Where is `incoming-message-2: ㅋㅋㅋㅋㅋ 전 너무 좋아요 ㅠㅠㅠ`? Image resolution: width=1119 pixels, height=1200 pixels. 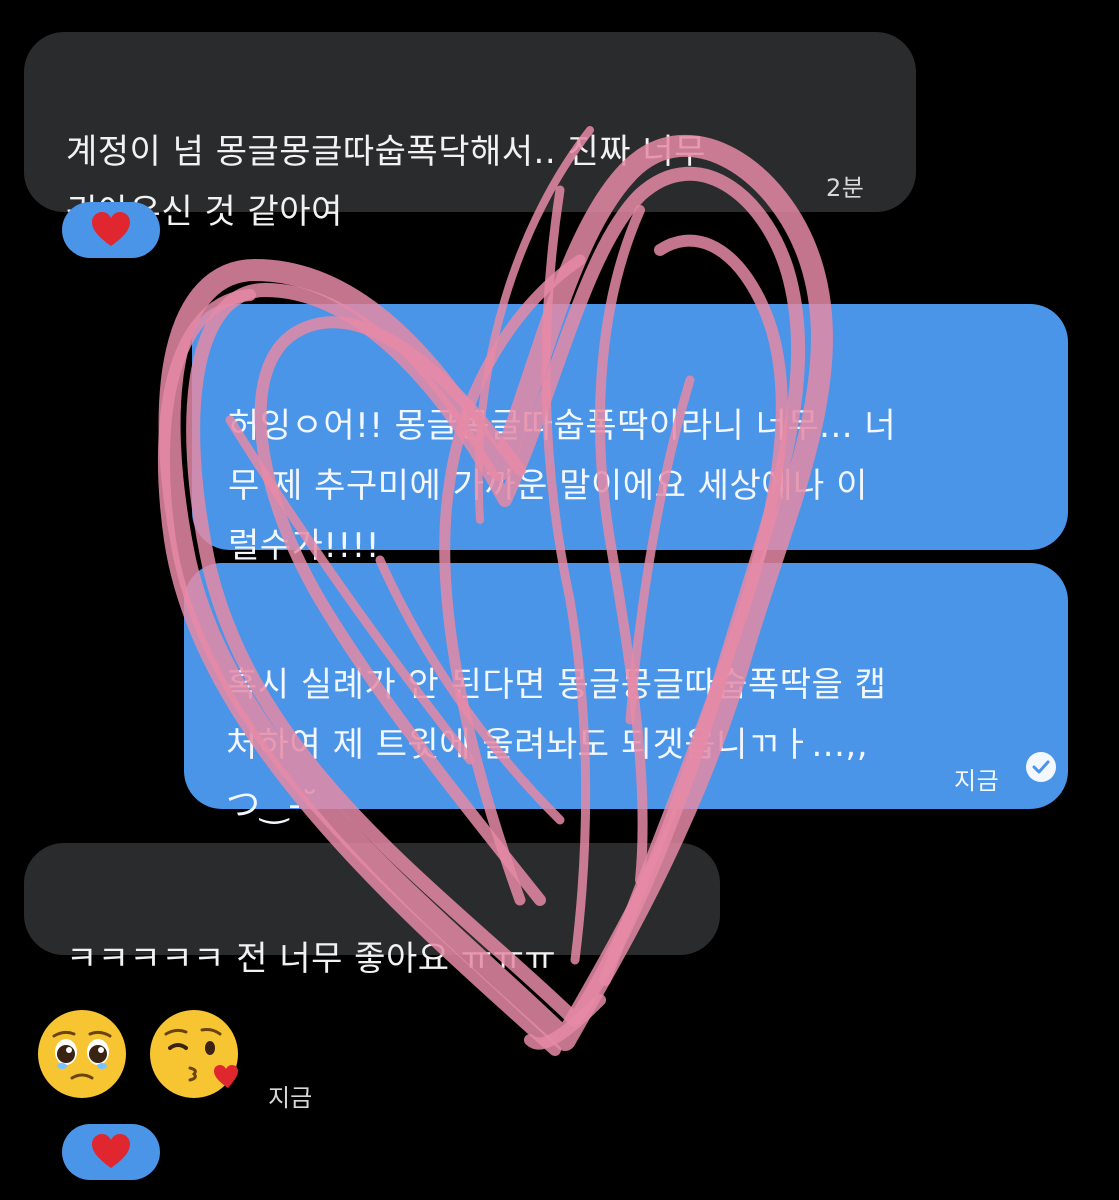 incoming-message-2: ㅋㅋㅋㅋㅋ 전 너무 좋아요 ㅠㅠㅠ is located at coordinates (372, 911).